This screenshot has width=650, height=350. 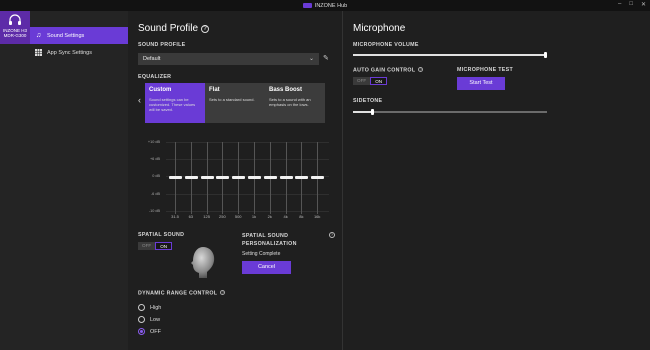 What do you see at coordinates (149, 307) in the screenshot?
I see `drc-option-high: High` at bounding box center [149, 307].